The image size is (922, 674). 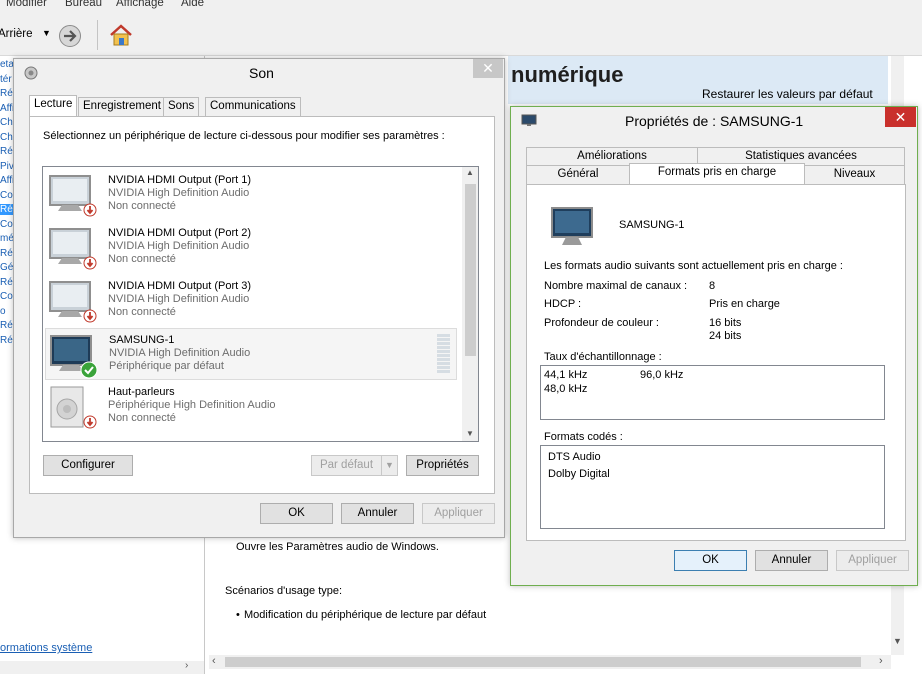 What do you see at coordinates (46, 33) in the screenshot?
I see `back-dropdown-icon: ▼` at bounding box center [46, 33].